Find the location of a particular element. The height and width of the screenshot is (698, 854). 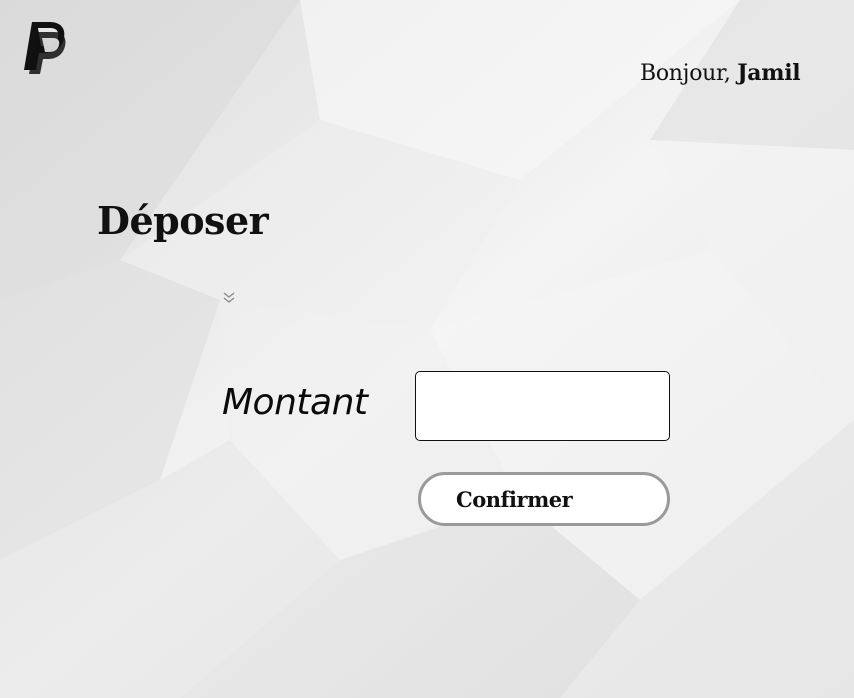

paypal-logo-icon is located at coordinates (44, 48).